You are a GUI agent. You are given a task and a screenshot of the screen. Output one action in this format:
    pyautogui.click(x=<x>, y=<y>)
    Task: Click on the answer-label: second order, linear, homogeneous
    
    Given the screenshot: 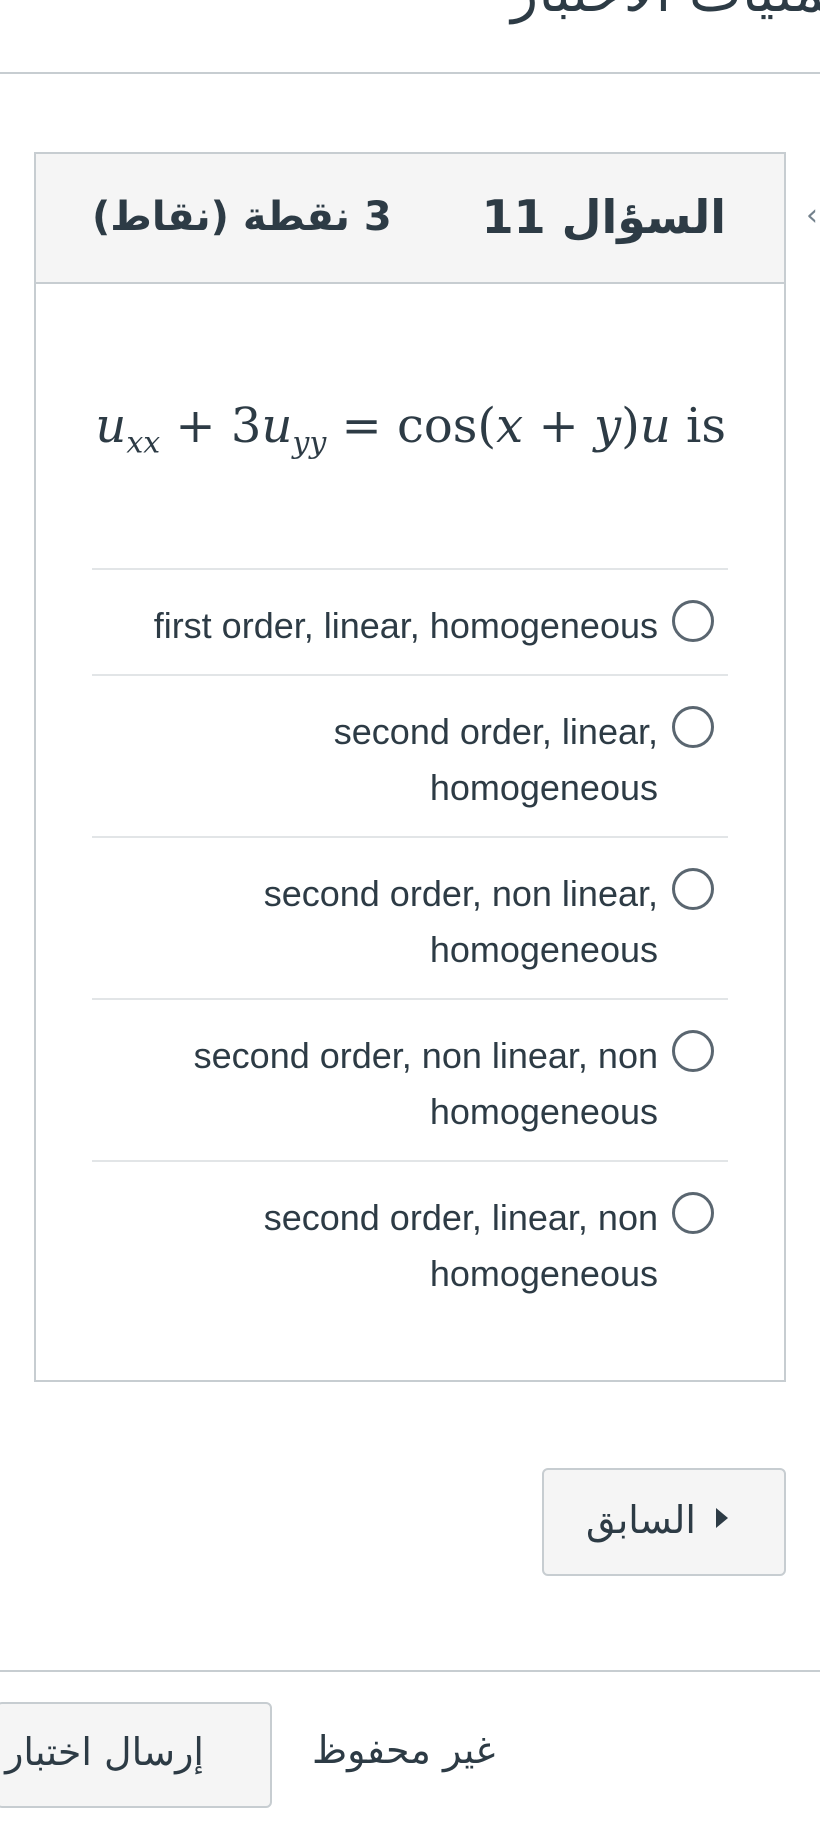 What is the action you would take?
    pyautogui.click(x=495, y=759)
    